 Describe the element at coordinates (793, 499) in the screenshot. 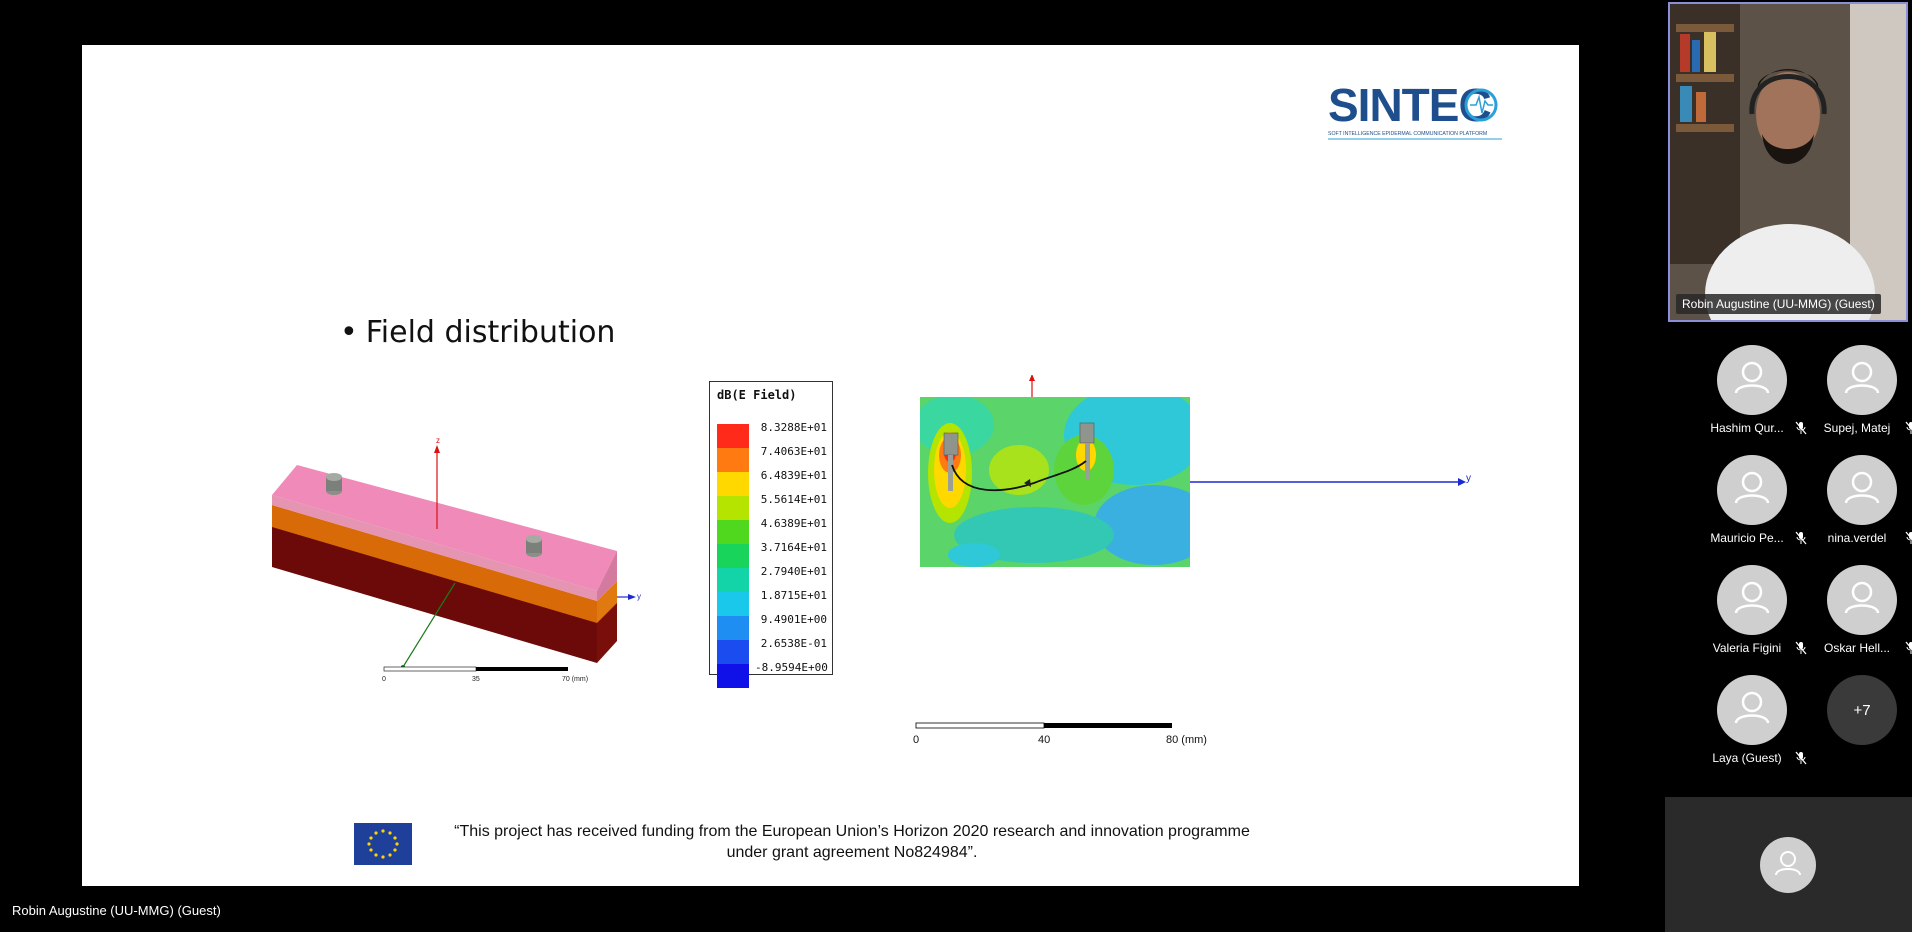

I see `legend-value: 5.5614E+01` at that location.